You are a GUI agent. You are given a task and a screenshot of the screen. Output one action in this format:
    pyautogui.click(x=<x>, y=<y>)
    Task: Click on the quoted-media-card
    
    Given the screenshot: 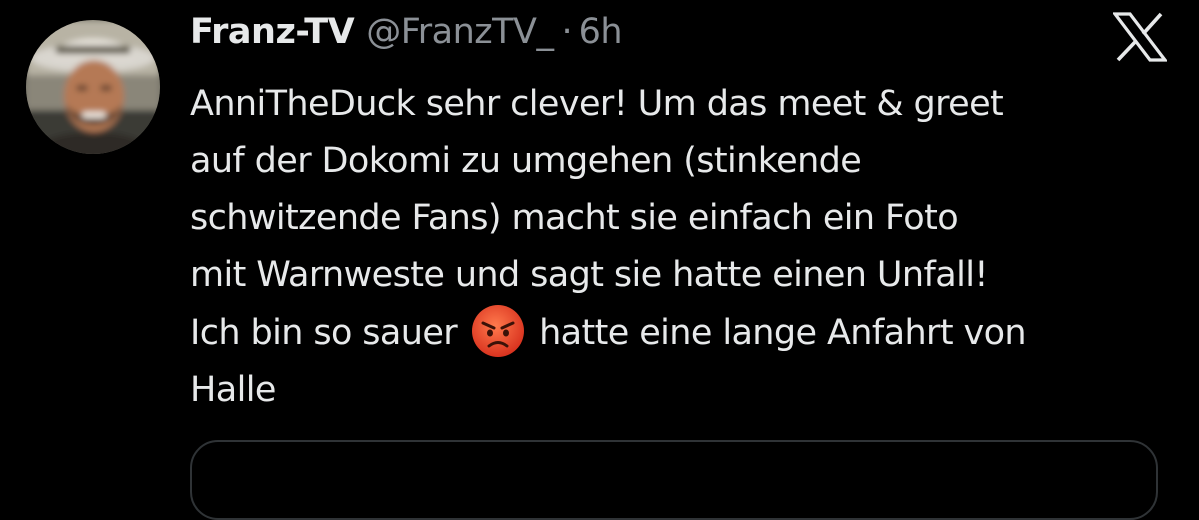 What is the action you would take?
    pyautogui.click(x=674, y=480)
    